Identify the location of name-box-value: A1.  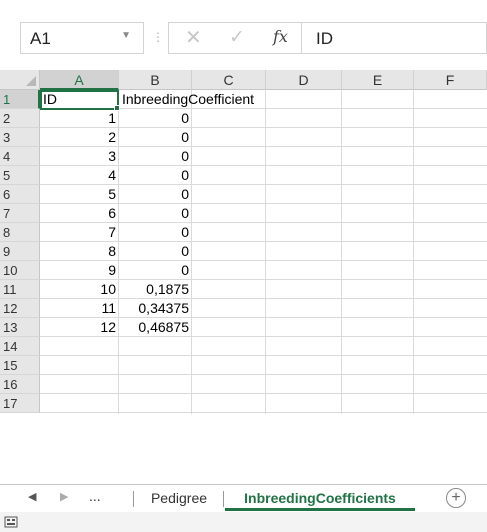
(40, 38).